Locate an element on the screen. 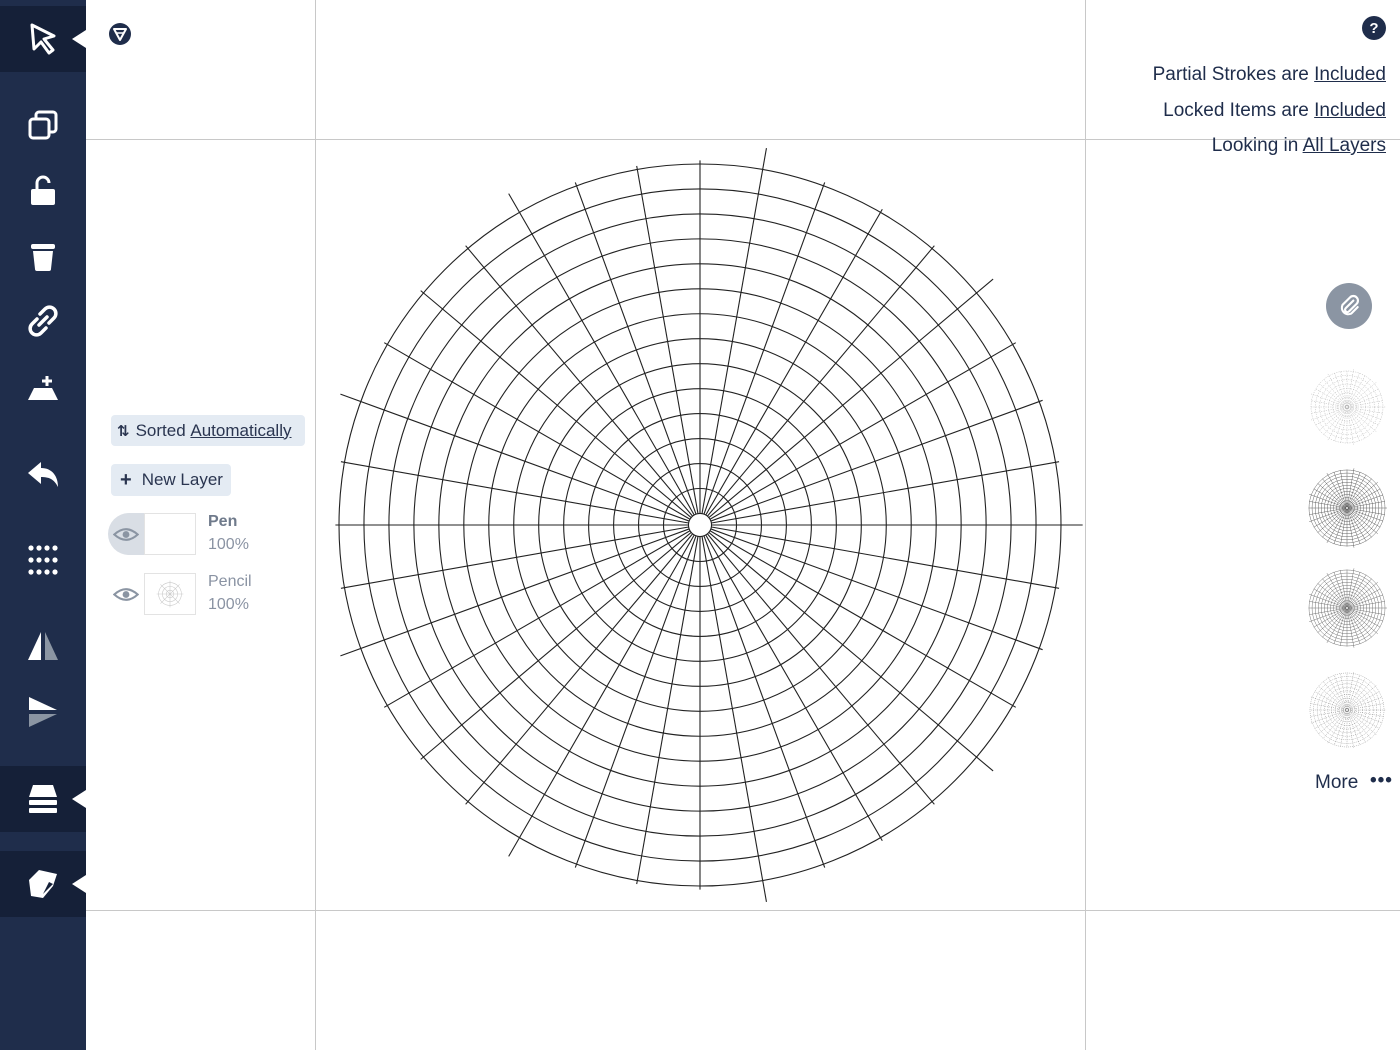 This screenshot has width=1400, height=1050. locked-items-label: Locked Items are is located at coordinates (1238, 110).